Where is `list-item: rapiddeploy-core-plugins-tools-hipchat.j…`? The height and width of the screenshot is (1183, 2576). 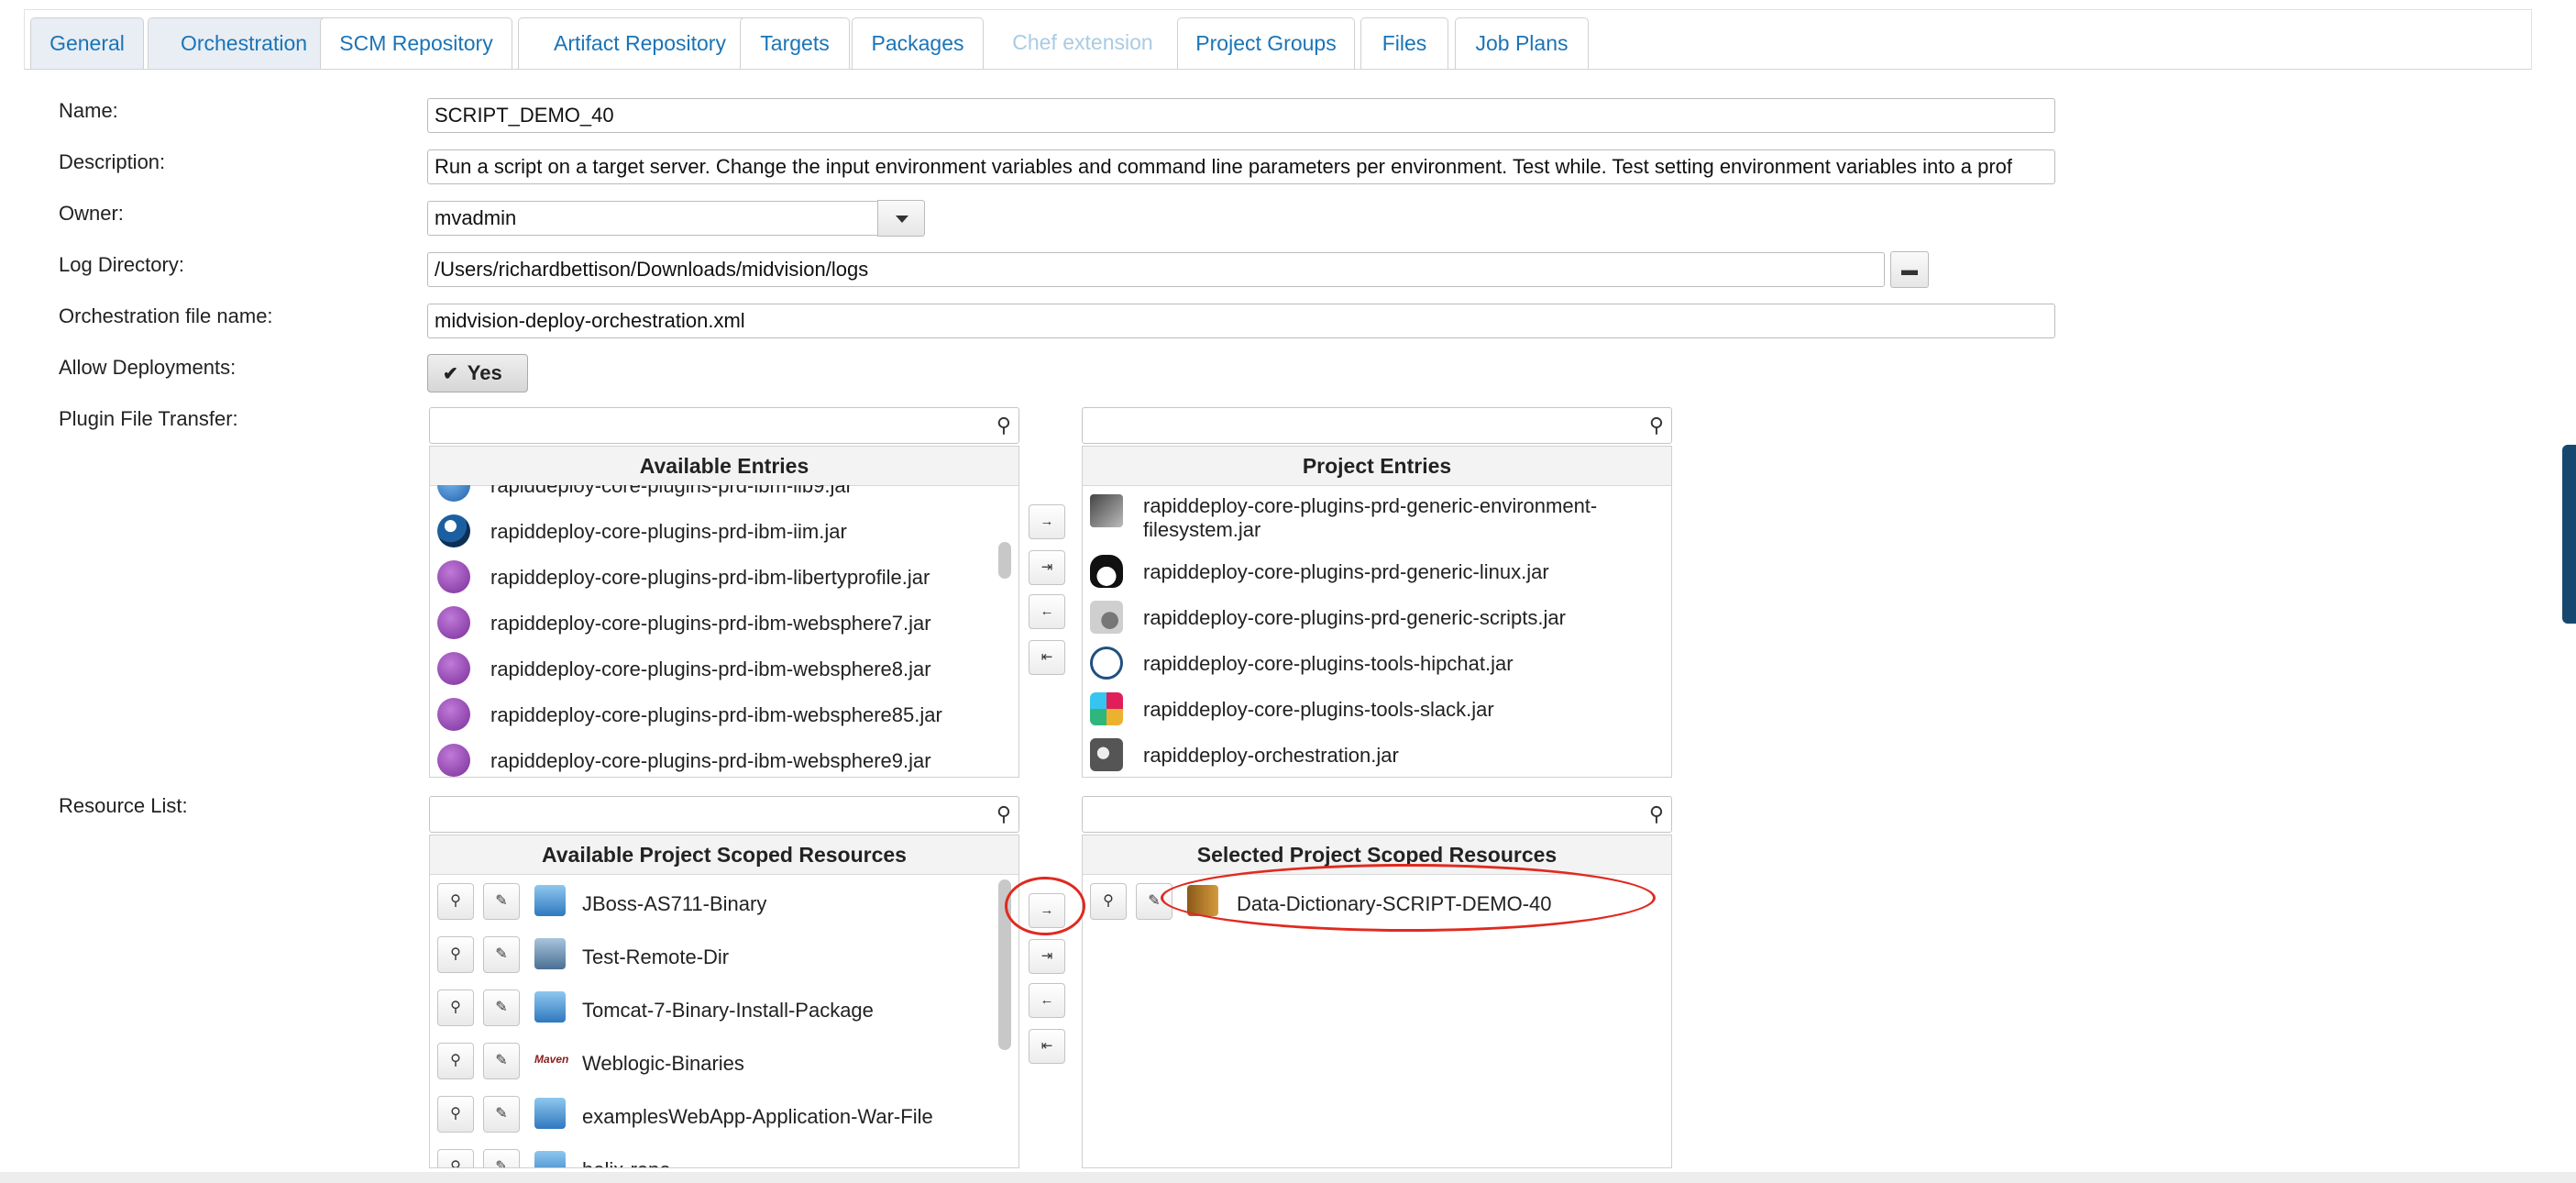 list-item: rapiddeploy-core-plugins-tools-hipchat.j… is located at coordinates (1377, 664).